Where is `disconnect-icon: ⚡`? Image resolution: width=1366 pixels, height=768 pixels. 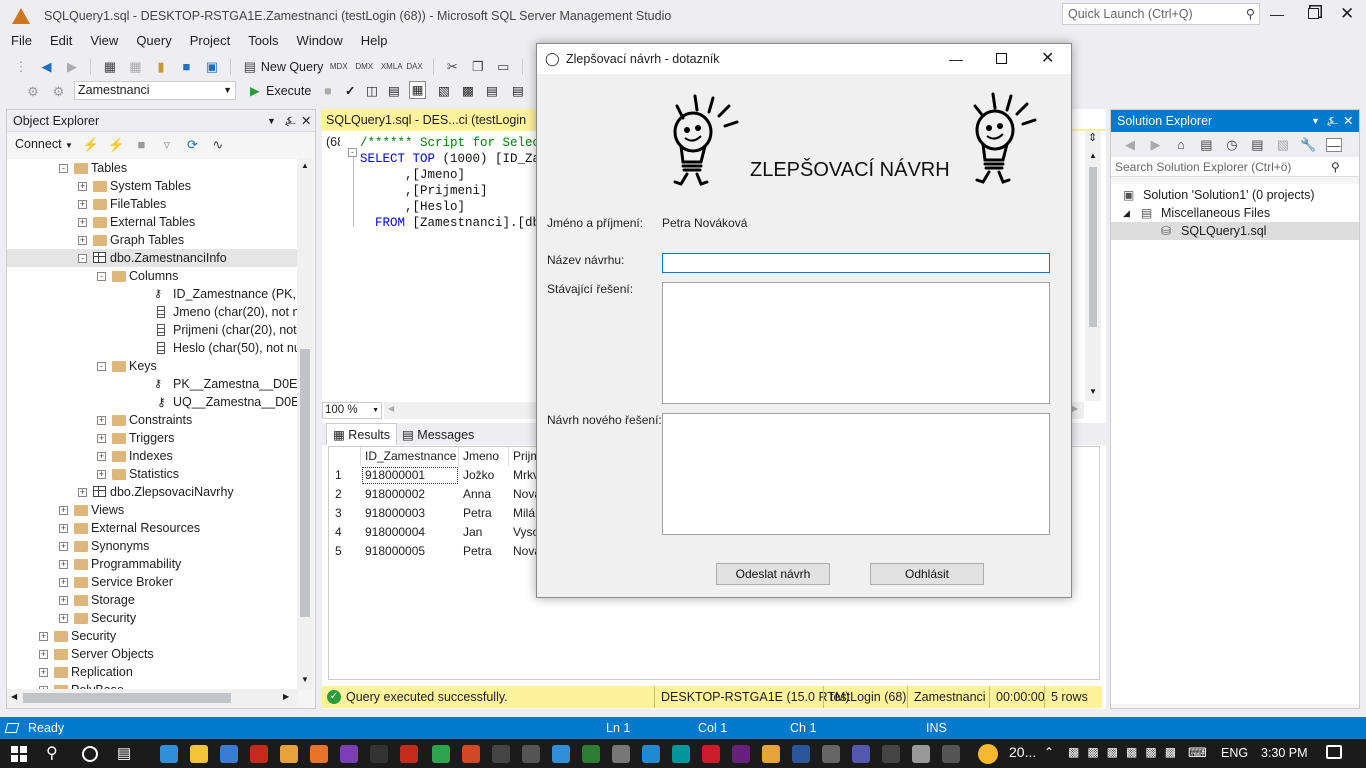 disconnect-icon: ⚡ is located at coordinates (116, 144).